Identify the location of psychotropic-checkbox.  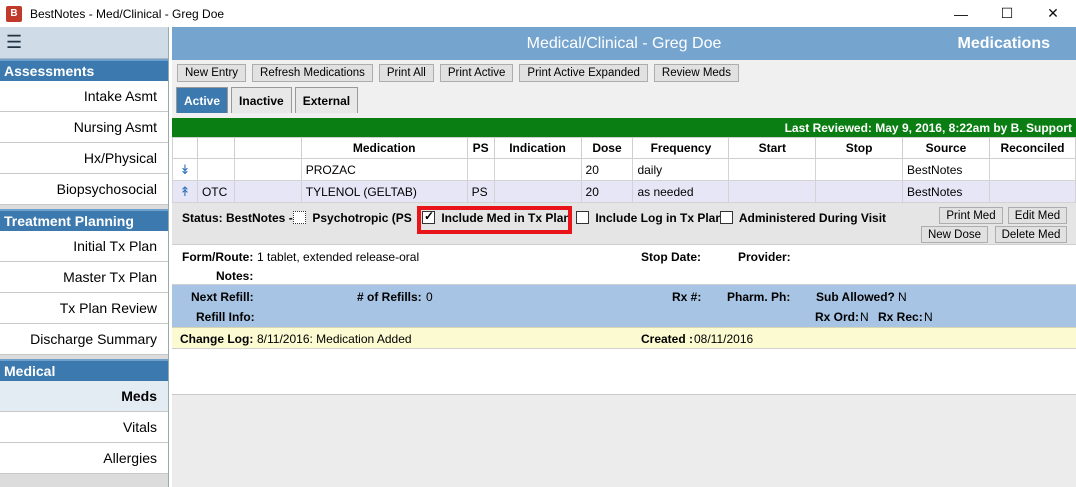
(299, 218).